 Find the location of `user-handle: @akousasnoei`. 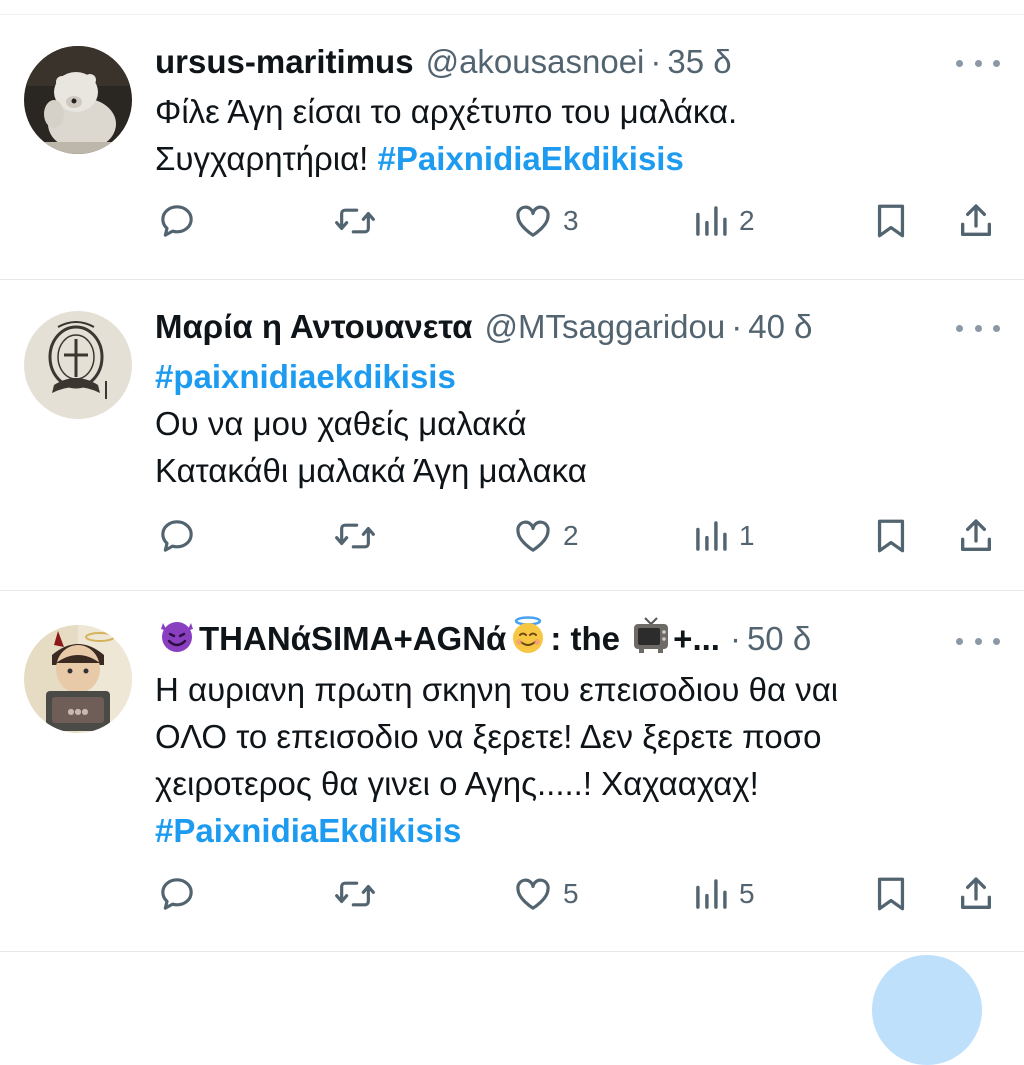

user-handle: @akousasnoei is located at coordinates (535, 62).